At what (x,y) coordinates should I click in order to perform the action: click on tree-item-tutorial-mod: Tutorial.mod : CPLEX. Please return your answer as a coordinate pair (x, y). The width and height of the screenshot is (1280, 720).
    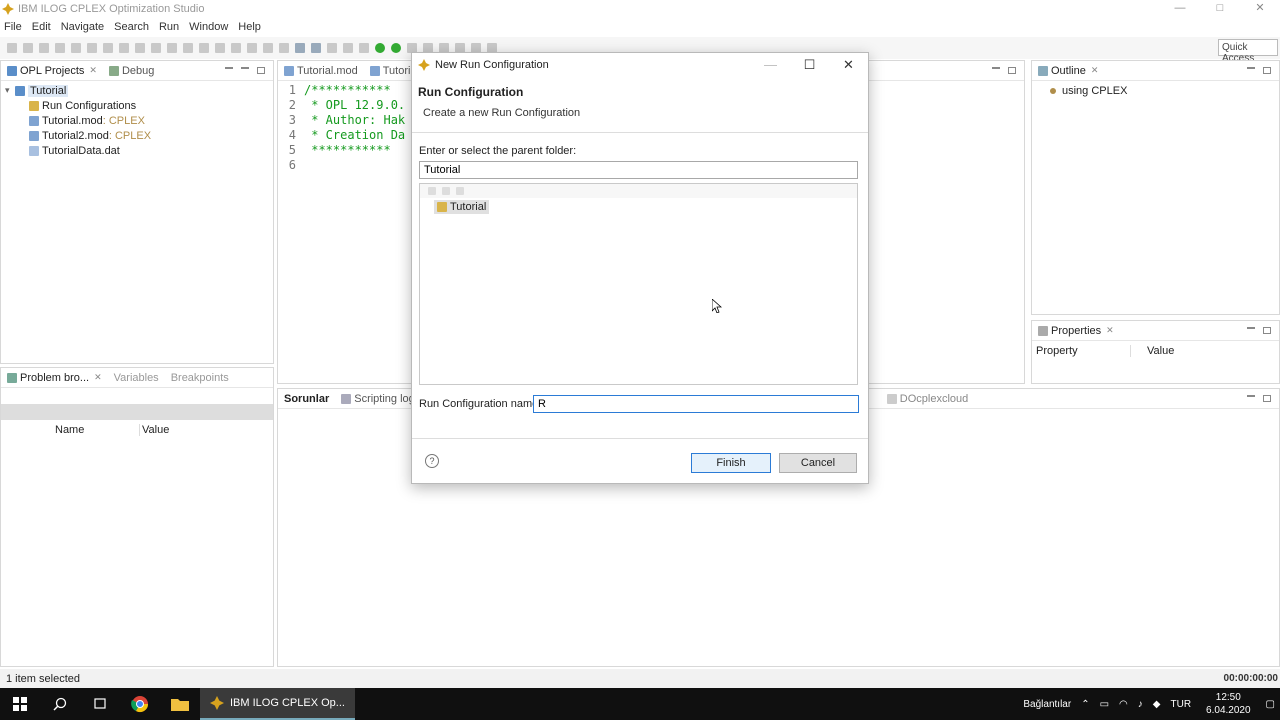
    Looking at the image, I should click on (137, 120).